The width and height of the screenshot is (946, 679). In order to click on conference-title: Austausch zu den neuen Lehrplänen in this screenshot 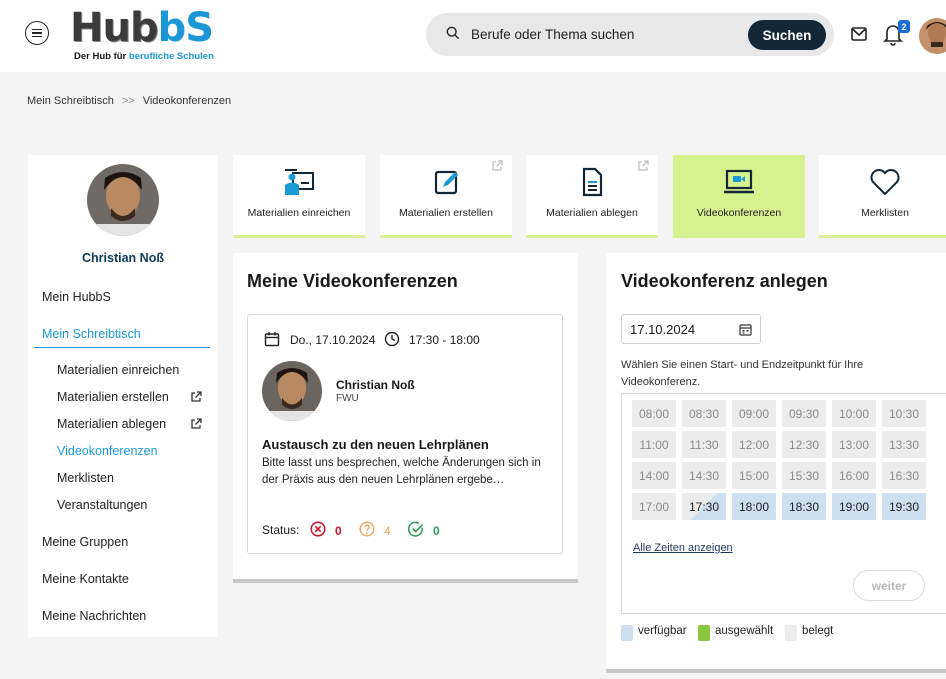, I will do `click(375, 444)`.